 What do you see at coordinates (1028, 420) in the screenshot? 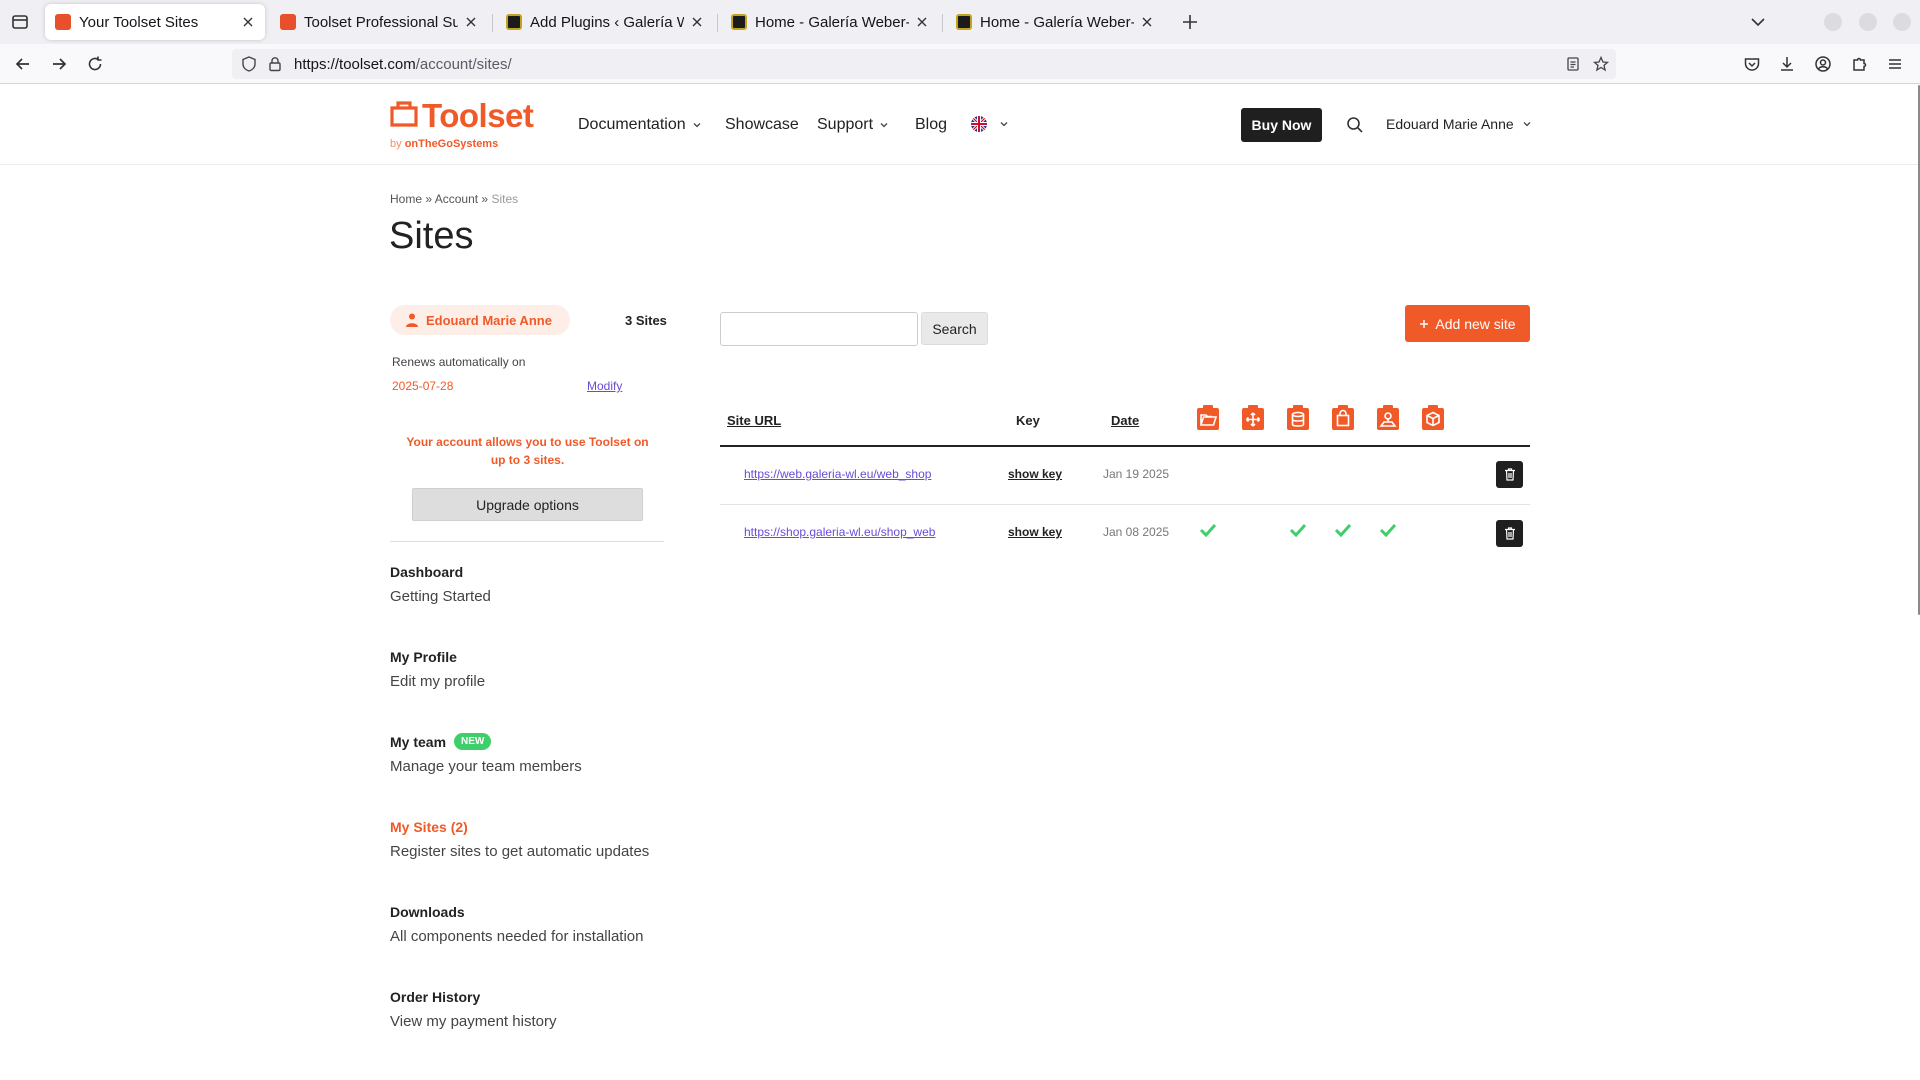
I see `column-key: Key` at bounding box center [1028, 420].